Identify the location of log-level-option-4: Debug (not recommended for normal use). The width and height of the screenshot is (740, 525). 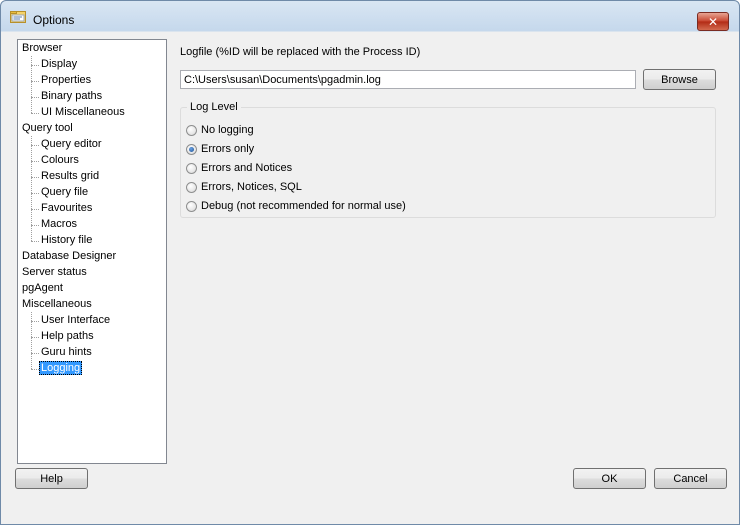
(296, 206).